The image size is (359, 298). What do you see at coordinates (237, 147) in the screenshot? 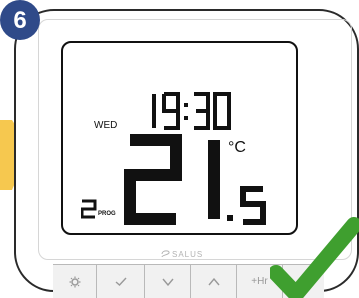
I see `temperature-unit: °C` at bounding box center [237, 147].